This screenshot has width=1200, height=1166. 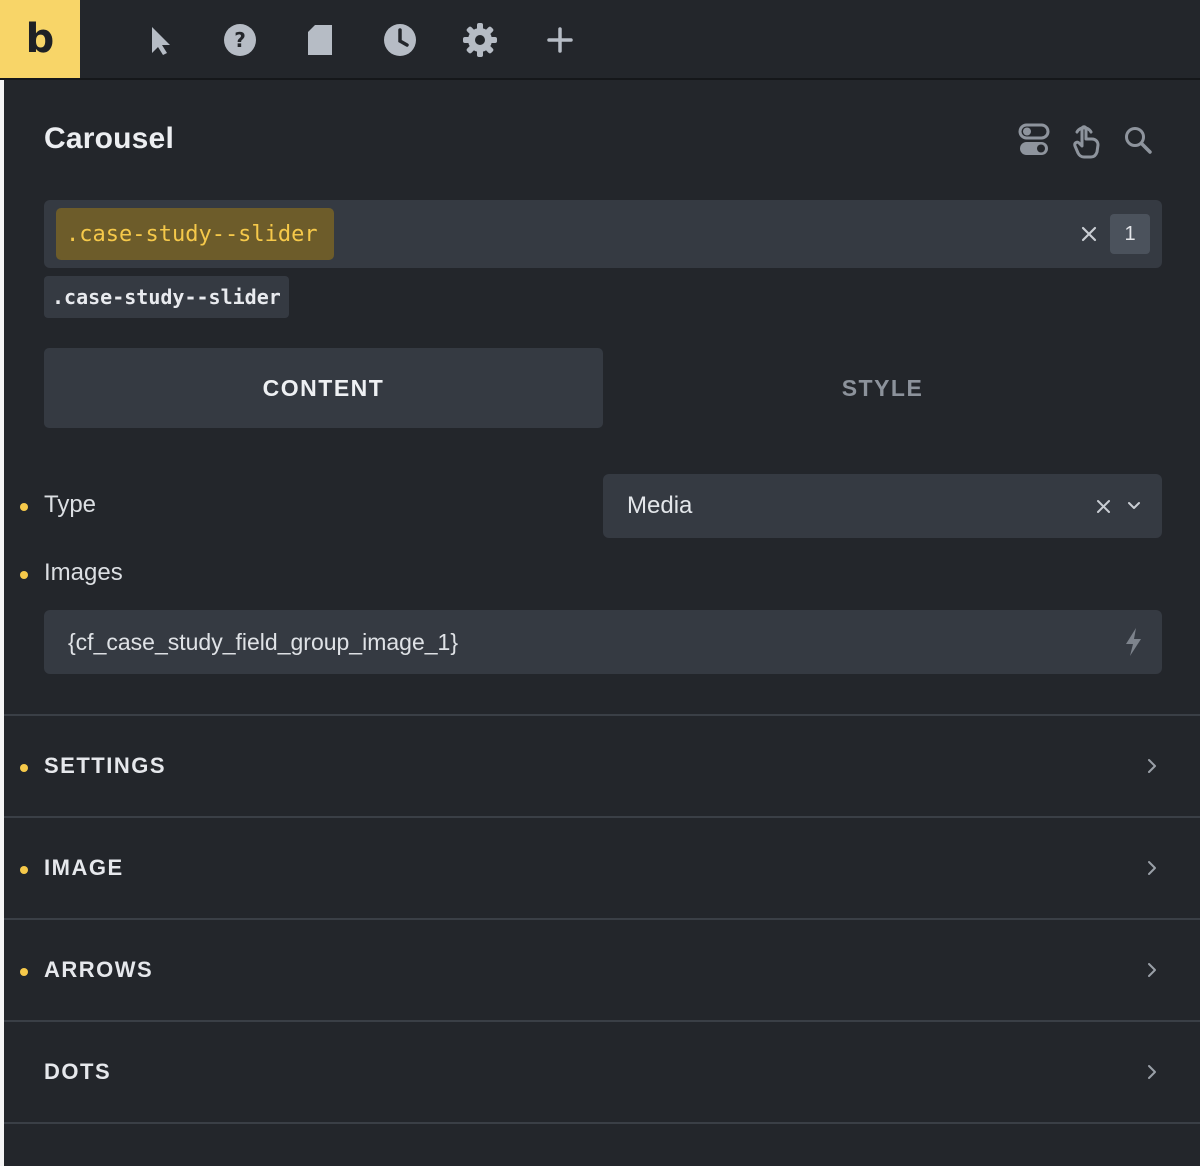 I want to click on images-value: {cf_case_study_field_group_image_1}, so click(x=263, y=641).